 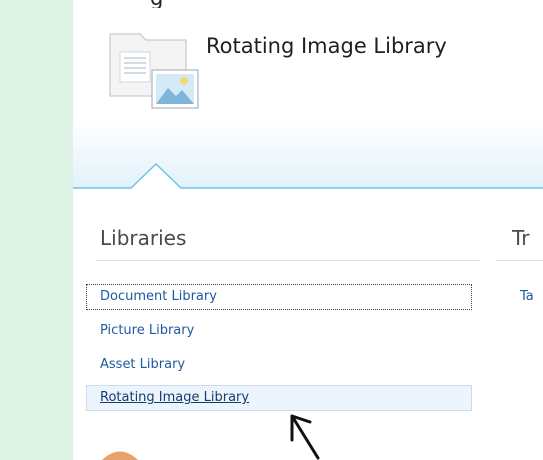 I want to click on second-section-heading: Tr, so click(x=521, y=238).